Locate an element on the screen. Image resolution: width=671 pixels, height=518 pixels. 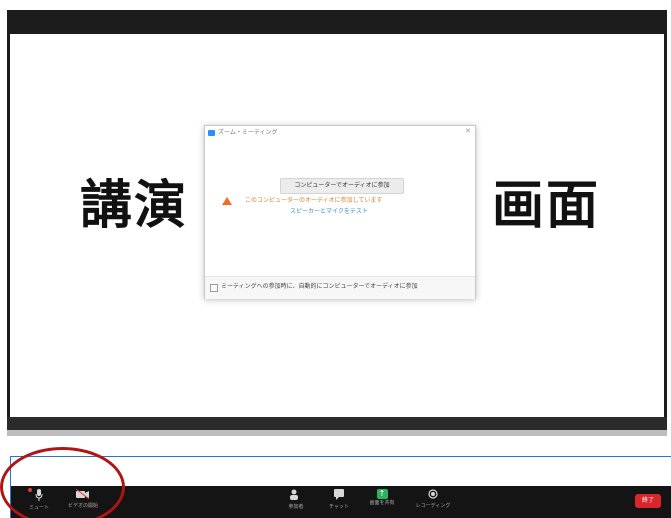
audio-warning-text: このコンピューターのオーディオに参加しています is located at coordinates (314, 200).